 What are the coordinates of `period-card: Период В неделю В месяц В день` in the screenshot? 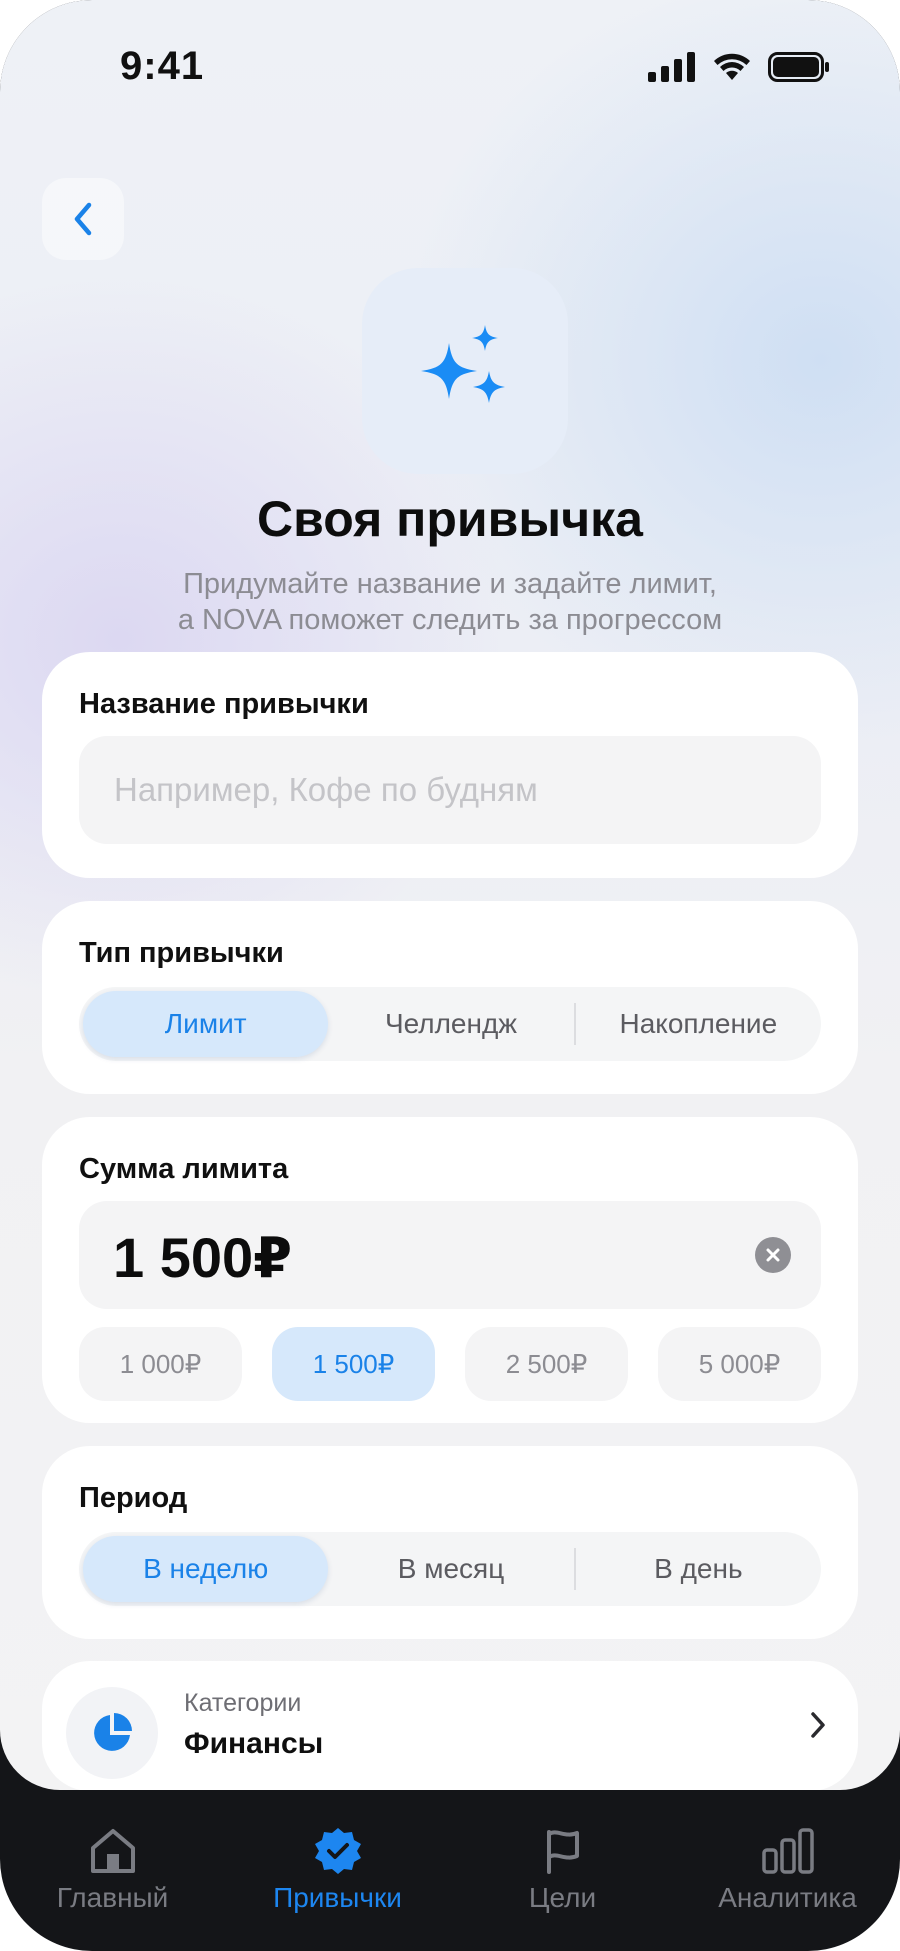 It's located at (450, 1542).